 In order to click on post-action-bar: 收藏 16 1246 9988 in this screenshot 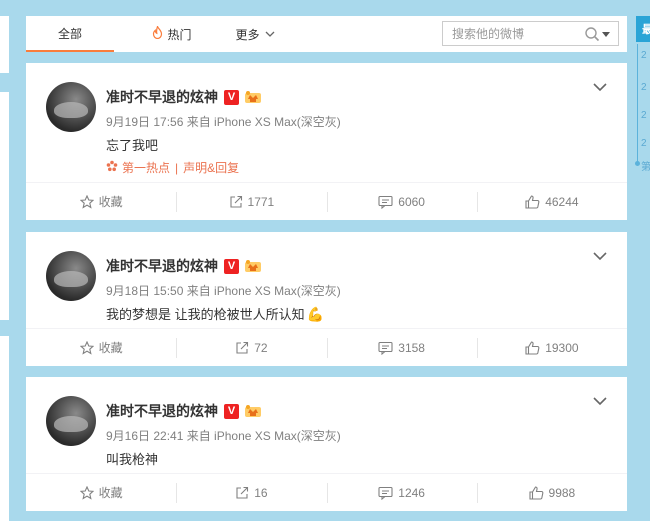, I will do `click(326, 492)`.